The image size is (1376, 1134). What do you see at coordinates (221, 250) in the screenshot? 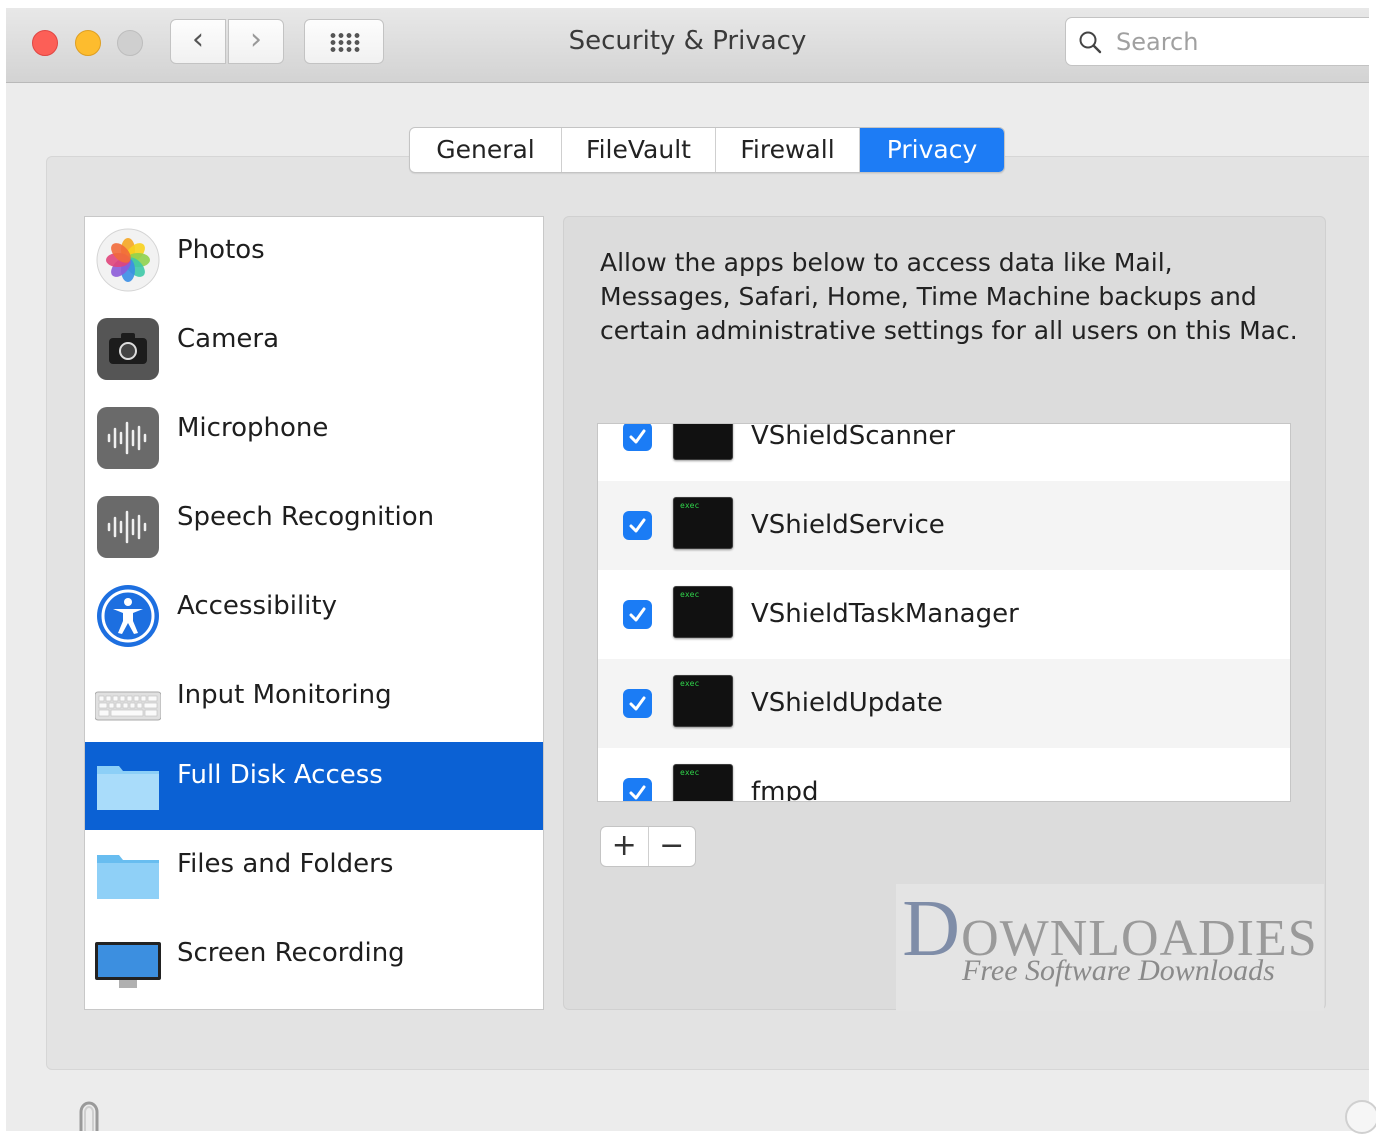
I see `sidebar-item-label: Photos` at bounding box center [221, 250].